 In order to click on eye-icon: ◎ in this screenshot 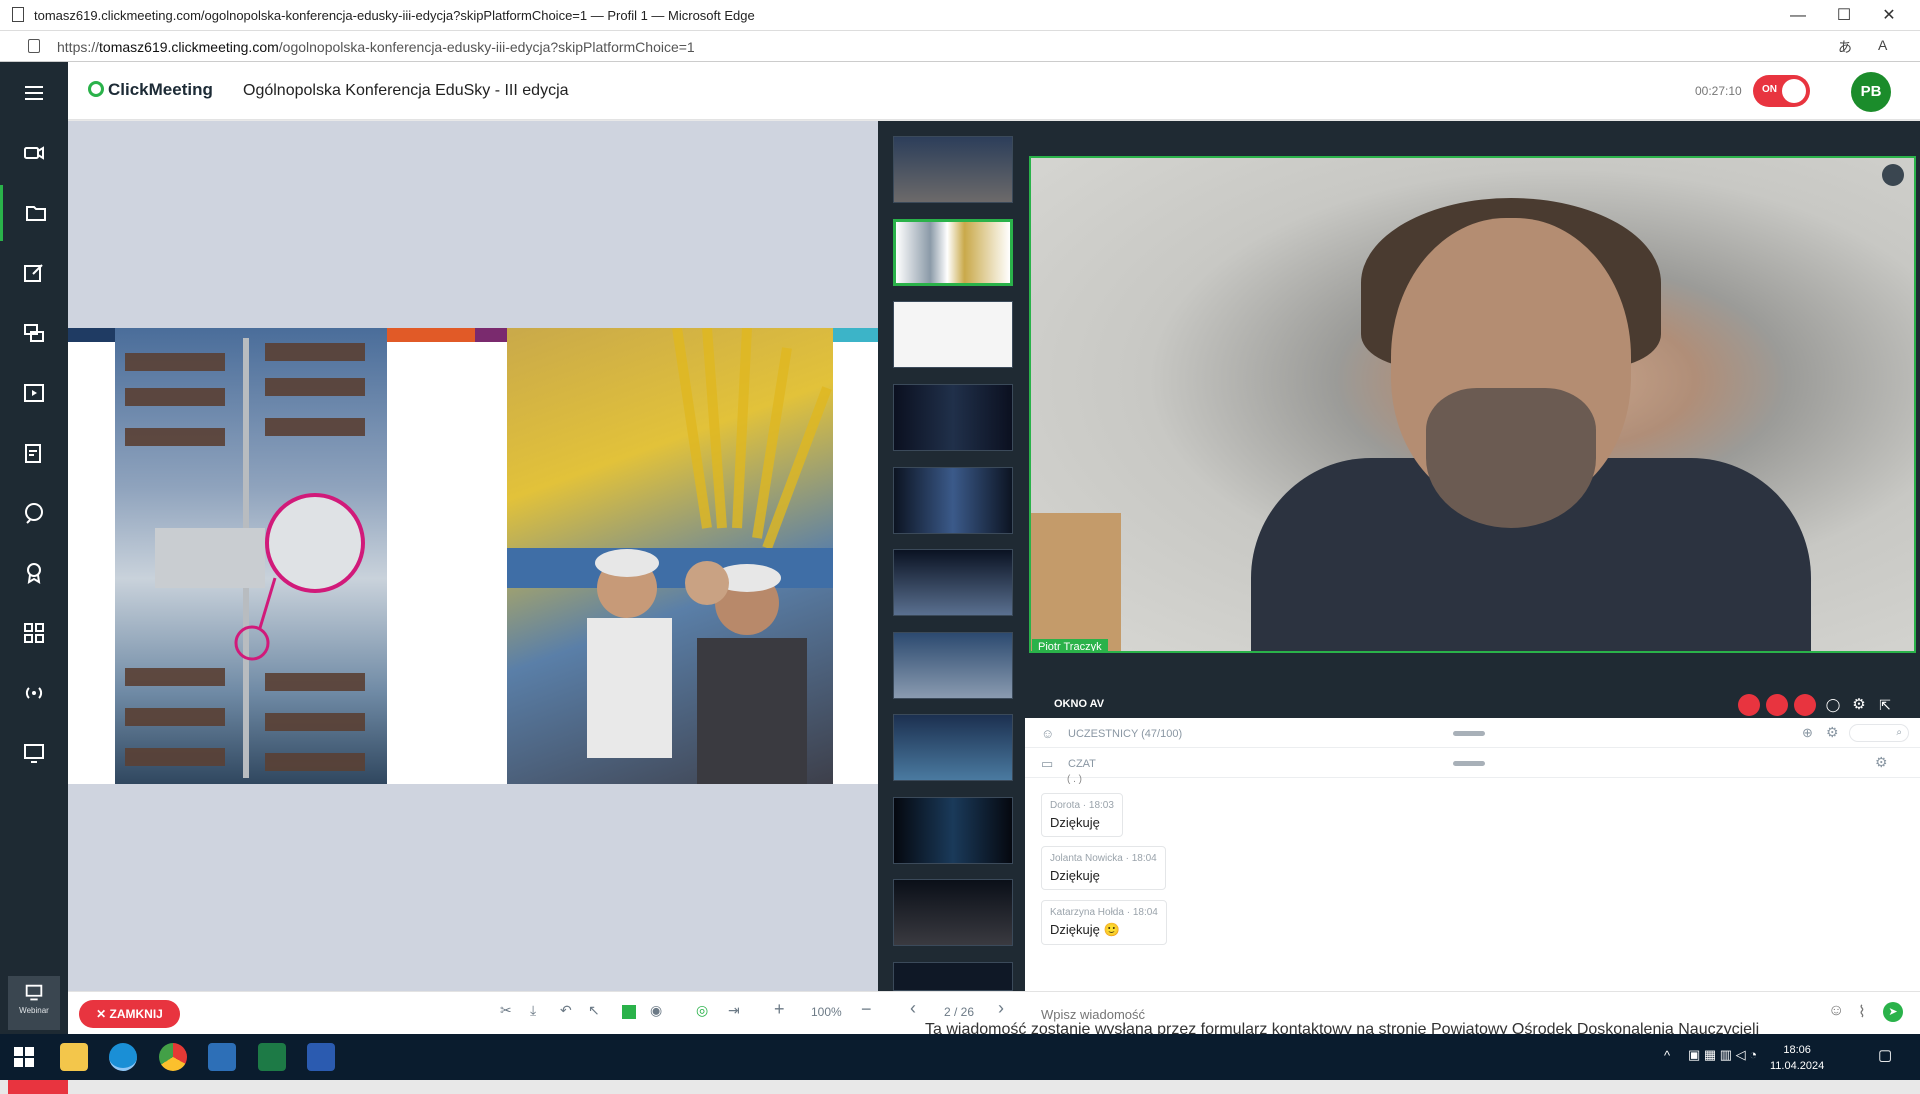, I will do `click(702, 1010)`.